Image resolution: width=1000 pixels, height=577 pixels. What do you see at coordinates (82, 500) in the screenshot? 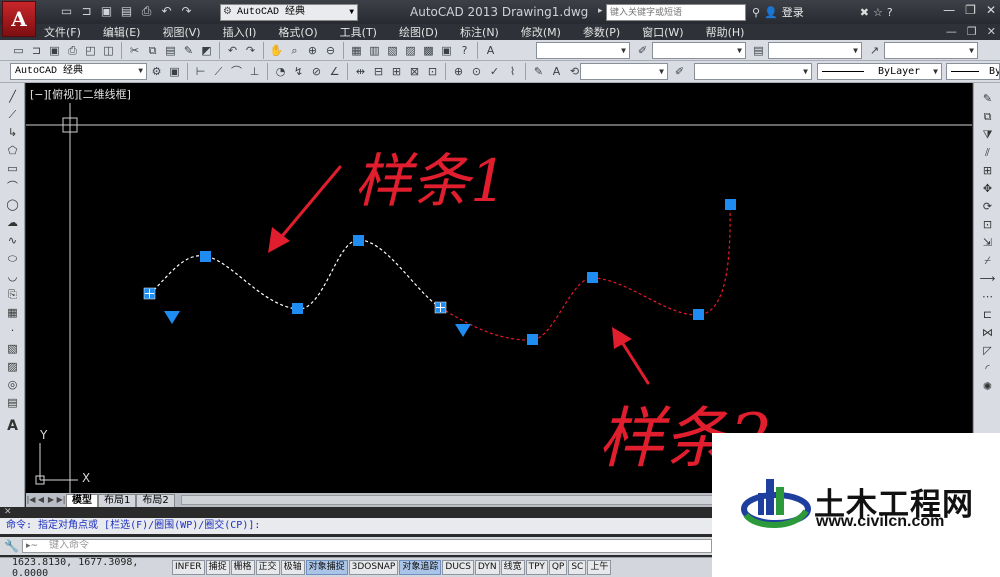
I see `tab-model: 模型` at bounding box center [82, 500].